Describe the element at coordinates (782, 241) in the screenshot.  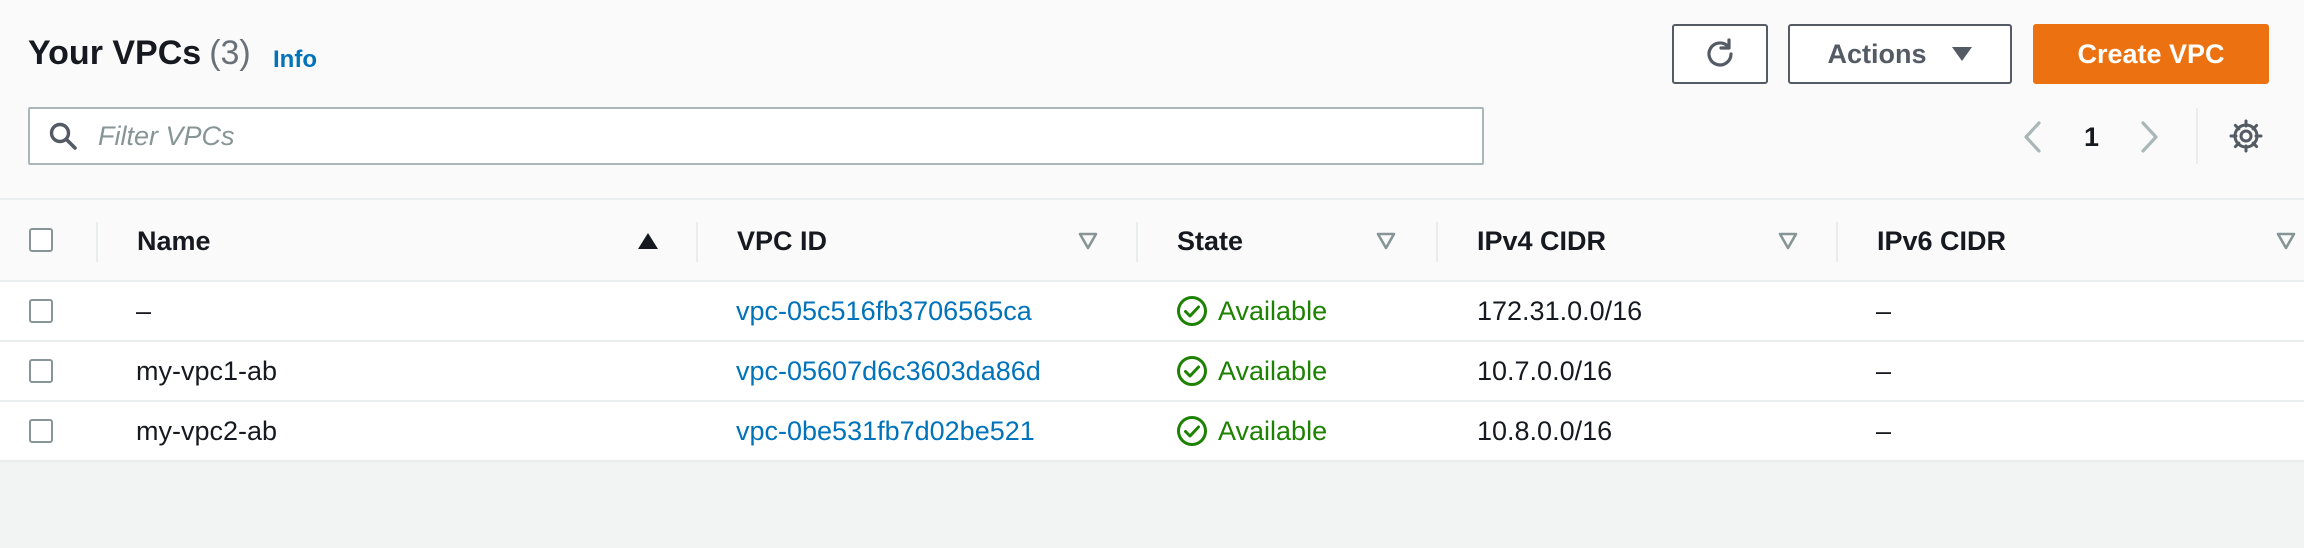
I see `column-header-vpc-id: VPC ID` at that location.